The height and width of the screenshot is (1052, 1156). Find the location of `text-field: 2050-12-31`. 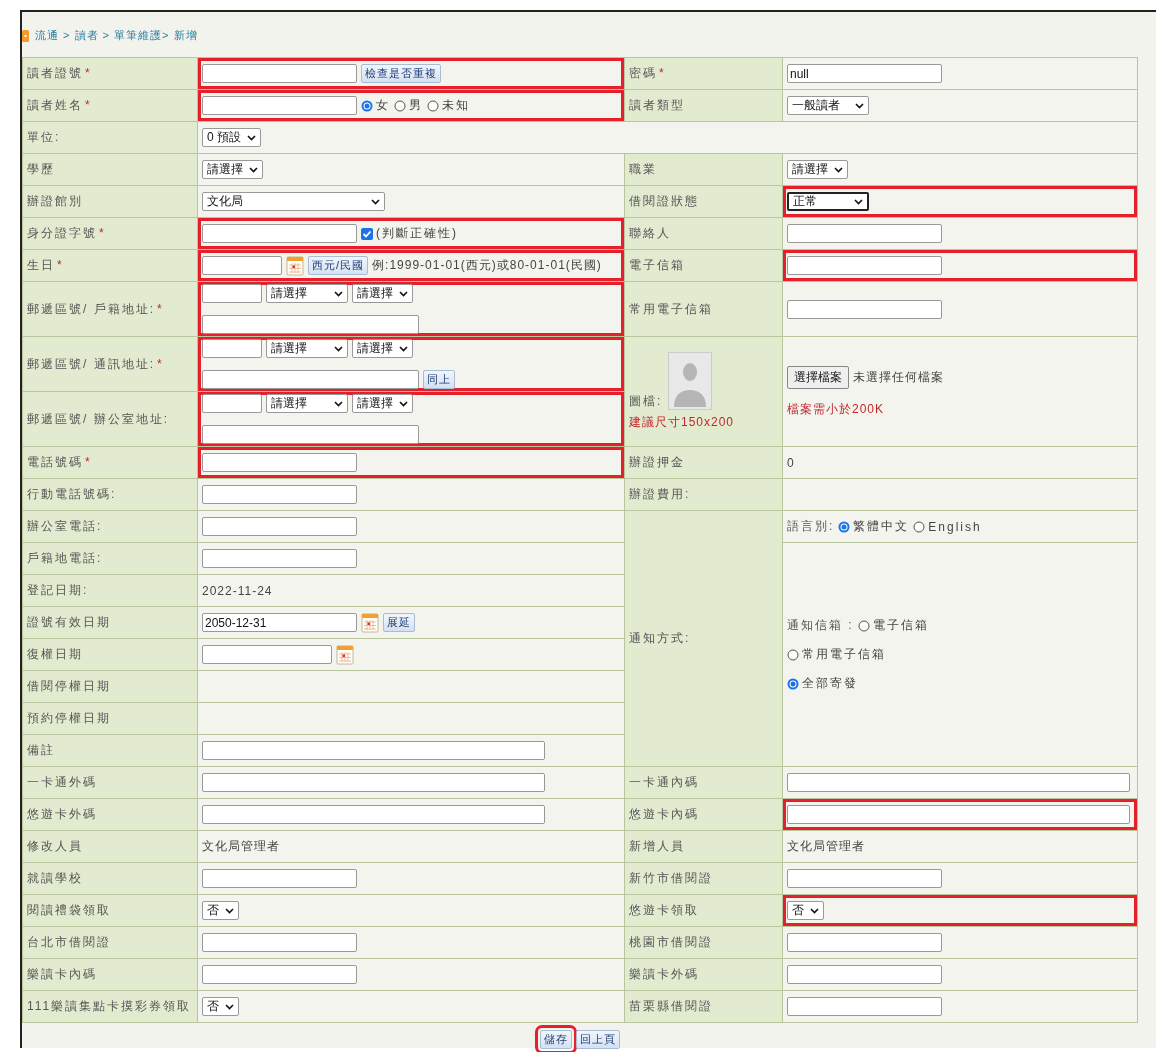

text-field: 2050-12-31 is located at coordinates (279, 622).